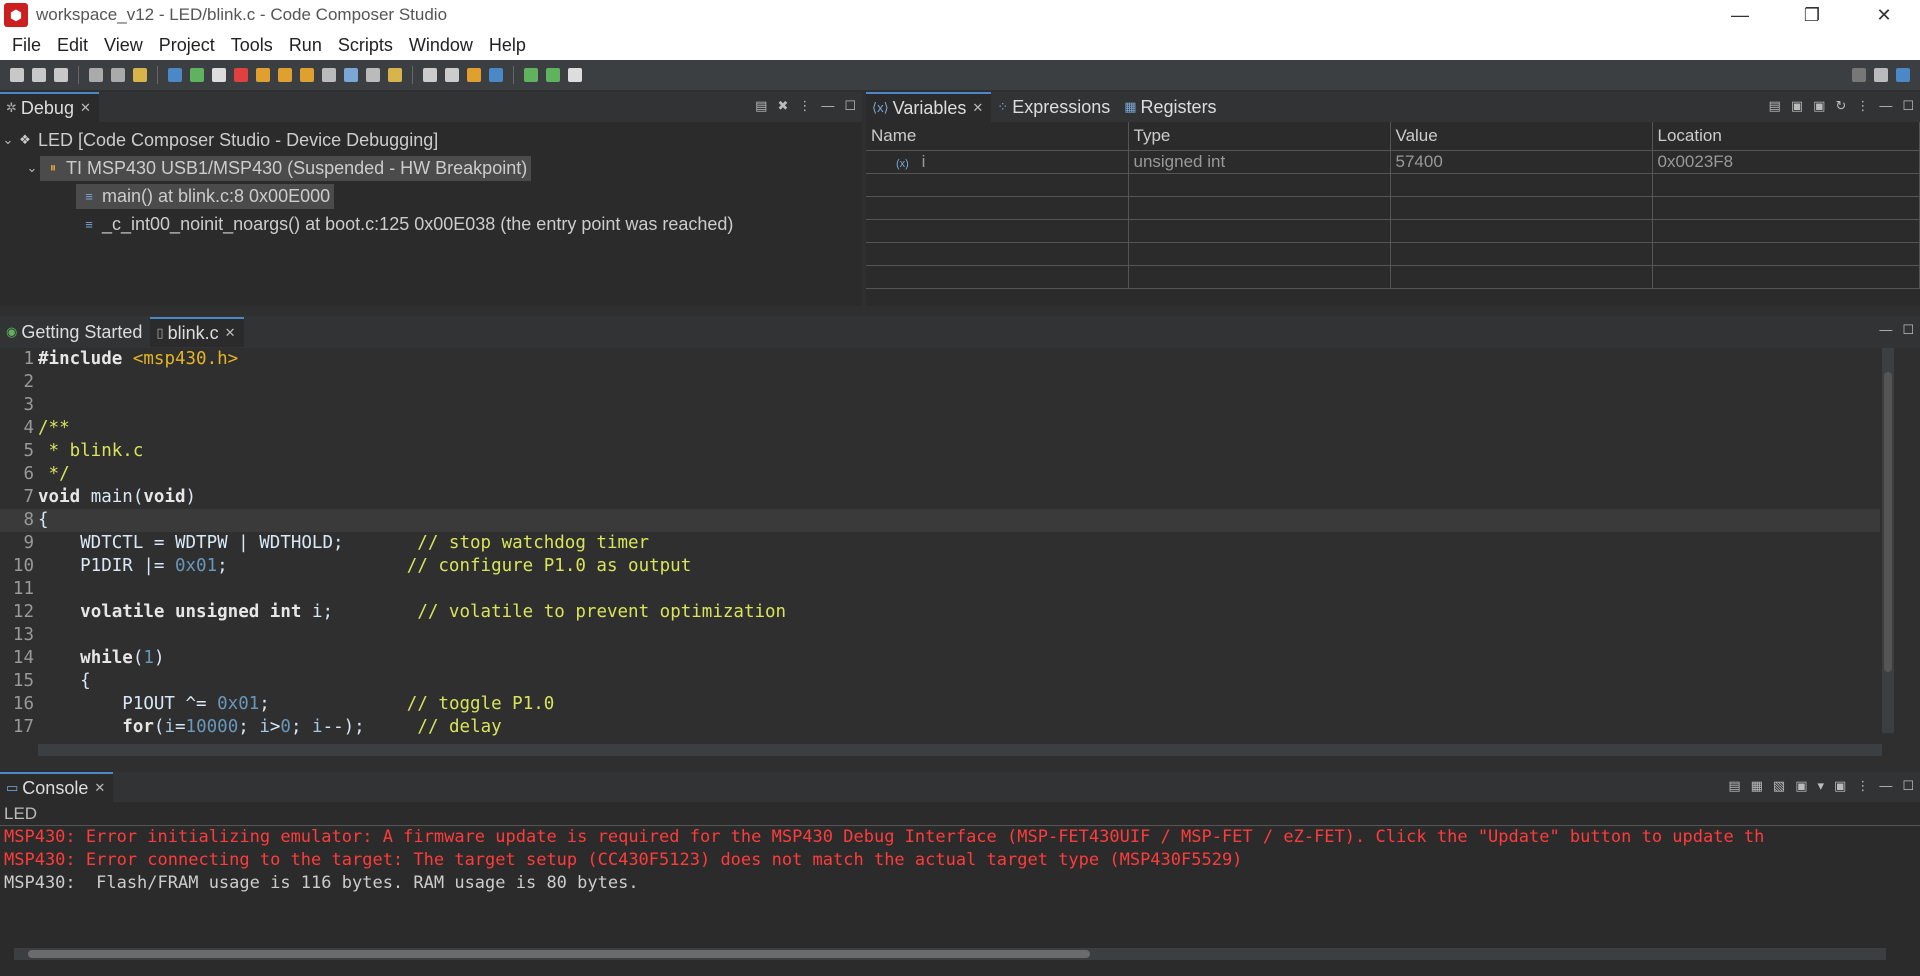  Describe the element at coordinates (1393, 185) in the screenshot. I see `table-row` at that location.